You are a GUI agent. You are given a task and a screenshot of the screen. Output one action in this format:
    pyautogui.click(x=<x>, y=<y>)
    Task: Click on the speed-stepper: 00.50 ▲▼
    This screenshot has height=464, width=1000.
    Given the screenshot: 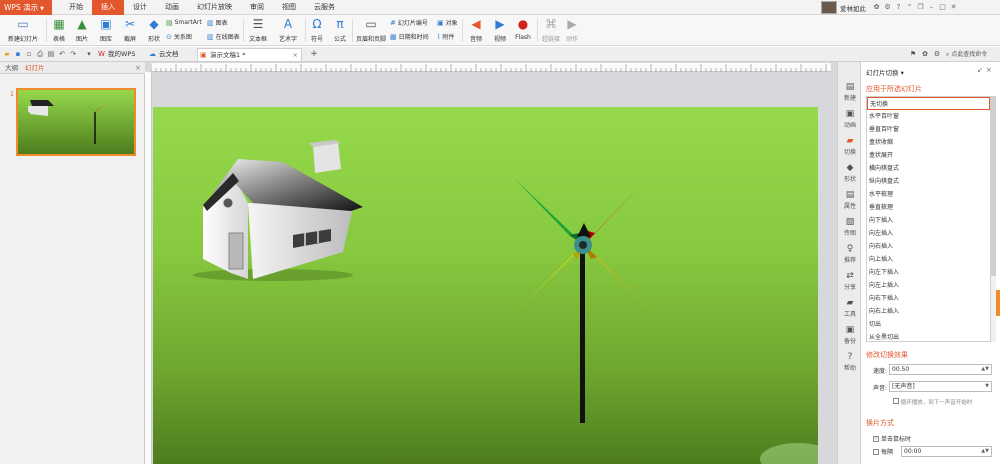 What is the action you would take?
    pyautogui.click(x=940, y=369)
    